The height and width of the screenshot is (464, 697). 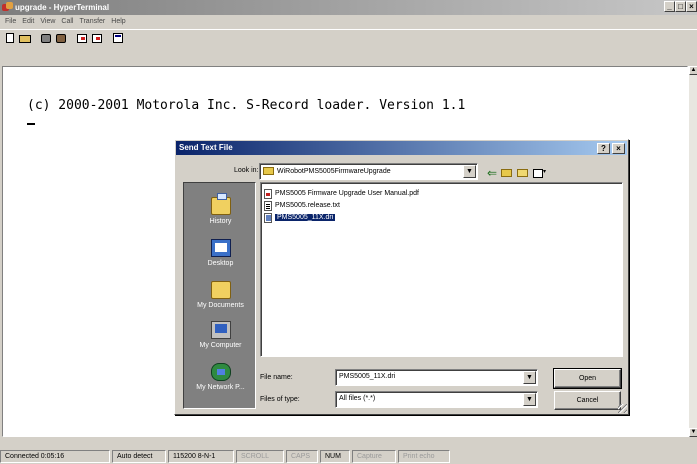 What do you see at coordinates (31, 124) in the screenshot?
I see `terminal-cursor` at bounding box center [31, 124].